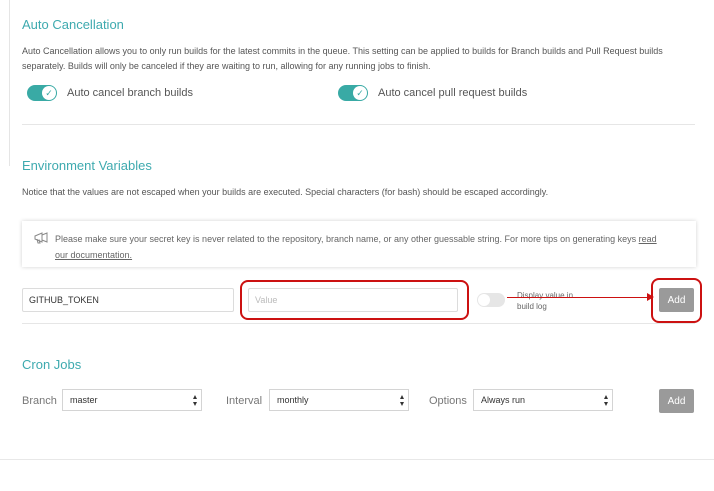 This screenshot has height=491, width=714. I want to click on annotation-highlight-value, so click(354, 300).